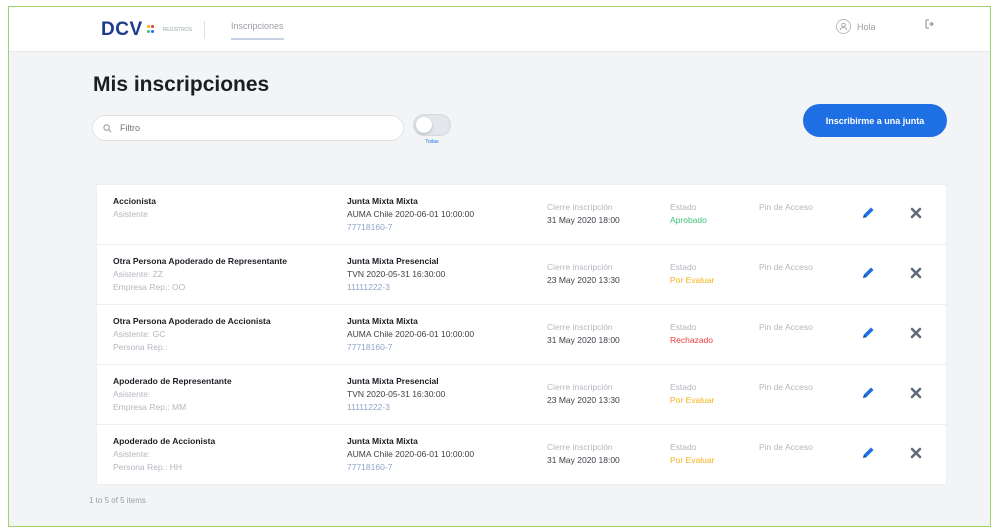 The height and width of the screenshot is (531, 1001). I want to click on search-box, so click(248, 128).